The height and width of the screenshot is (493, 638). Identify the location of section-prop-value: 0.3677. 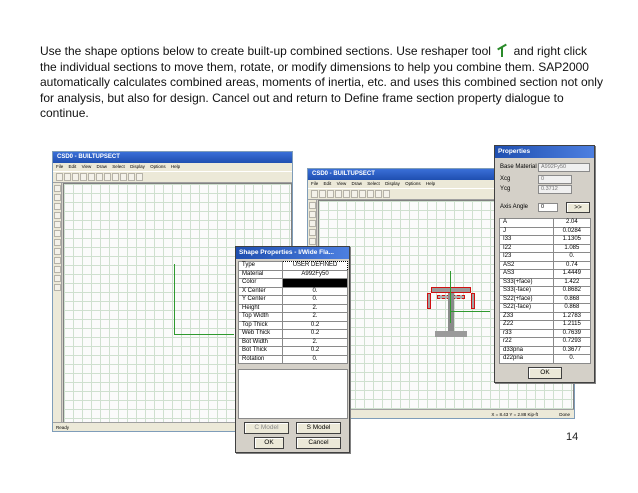
(572, 350).